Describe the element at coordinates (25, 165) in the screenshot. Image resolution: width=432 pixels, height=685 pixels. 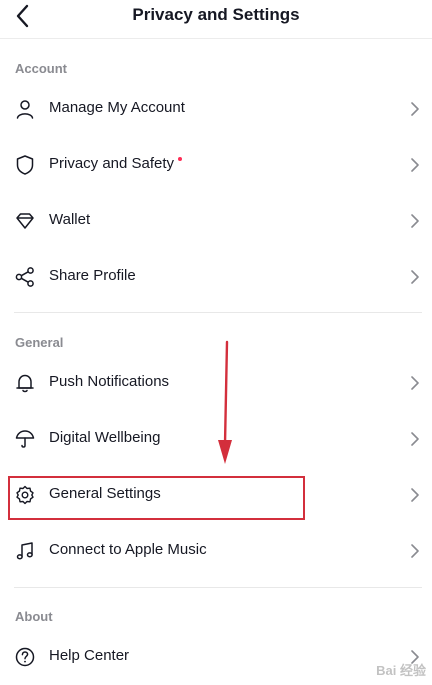
I see `shield-icon` at that location.